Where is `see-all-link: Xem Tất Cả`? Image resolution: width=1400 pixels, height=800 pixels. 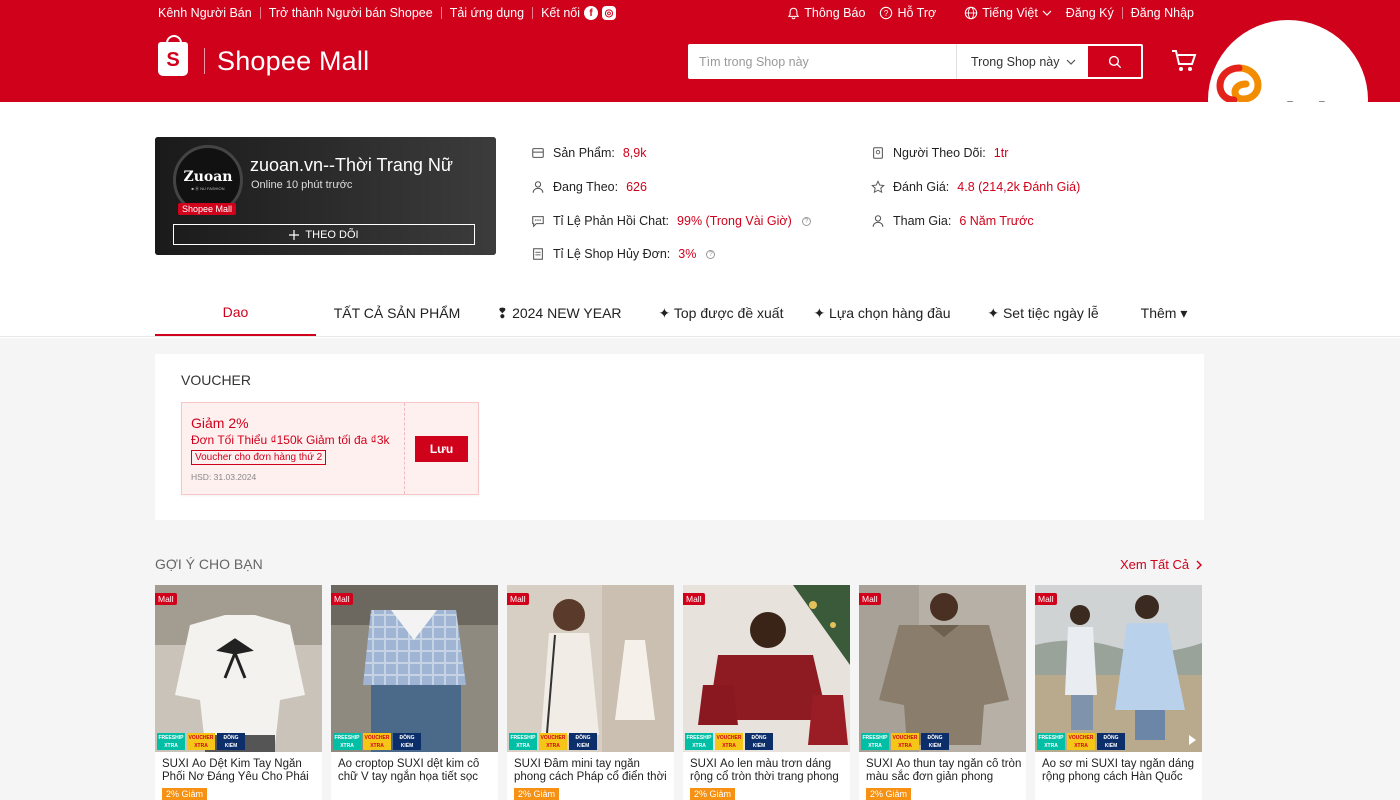 see-all-link: Xem Tất Cả is located at coordinates (1161, 564).